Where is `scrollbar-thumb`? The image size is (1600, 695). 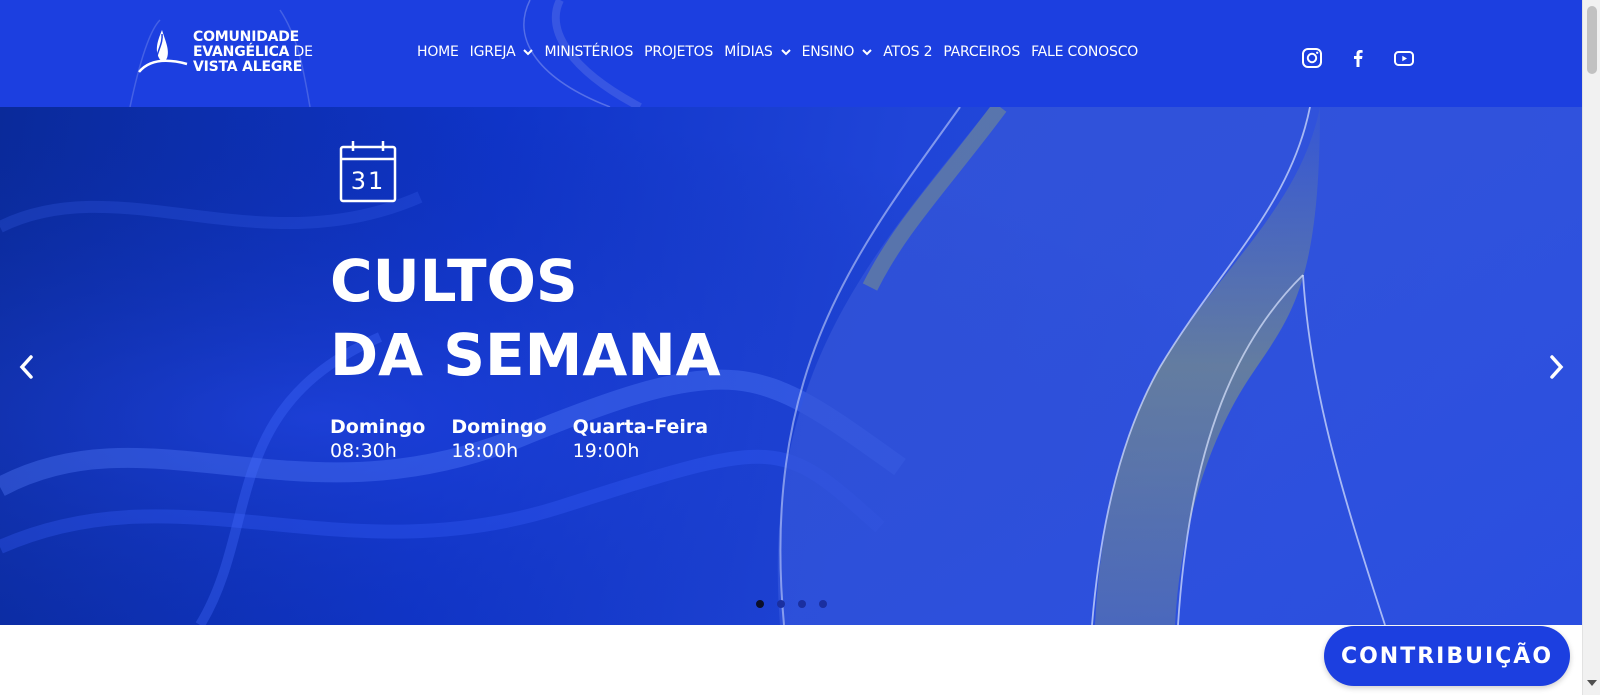
scrollbar-thumb is located at coordinates (1592, 40).